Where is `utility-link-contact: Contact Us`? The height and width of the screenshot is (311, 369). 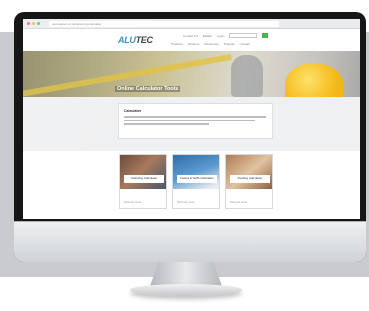
utility-link-contact: Contact Us is located at coordinates (190, 36).